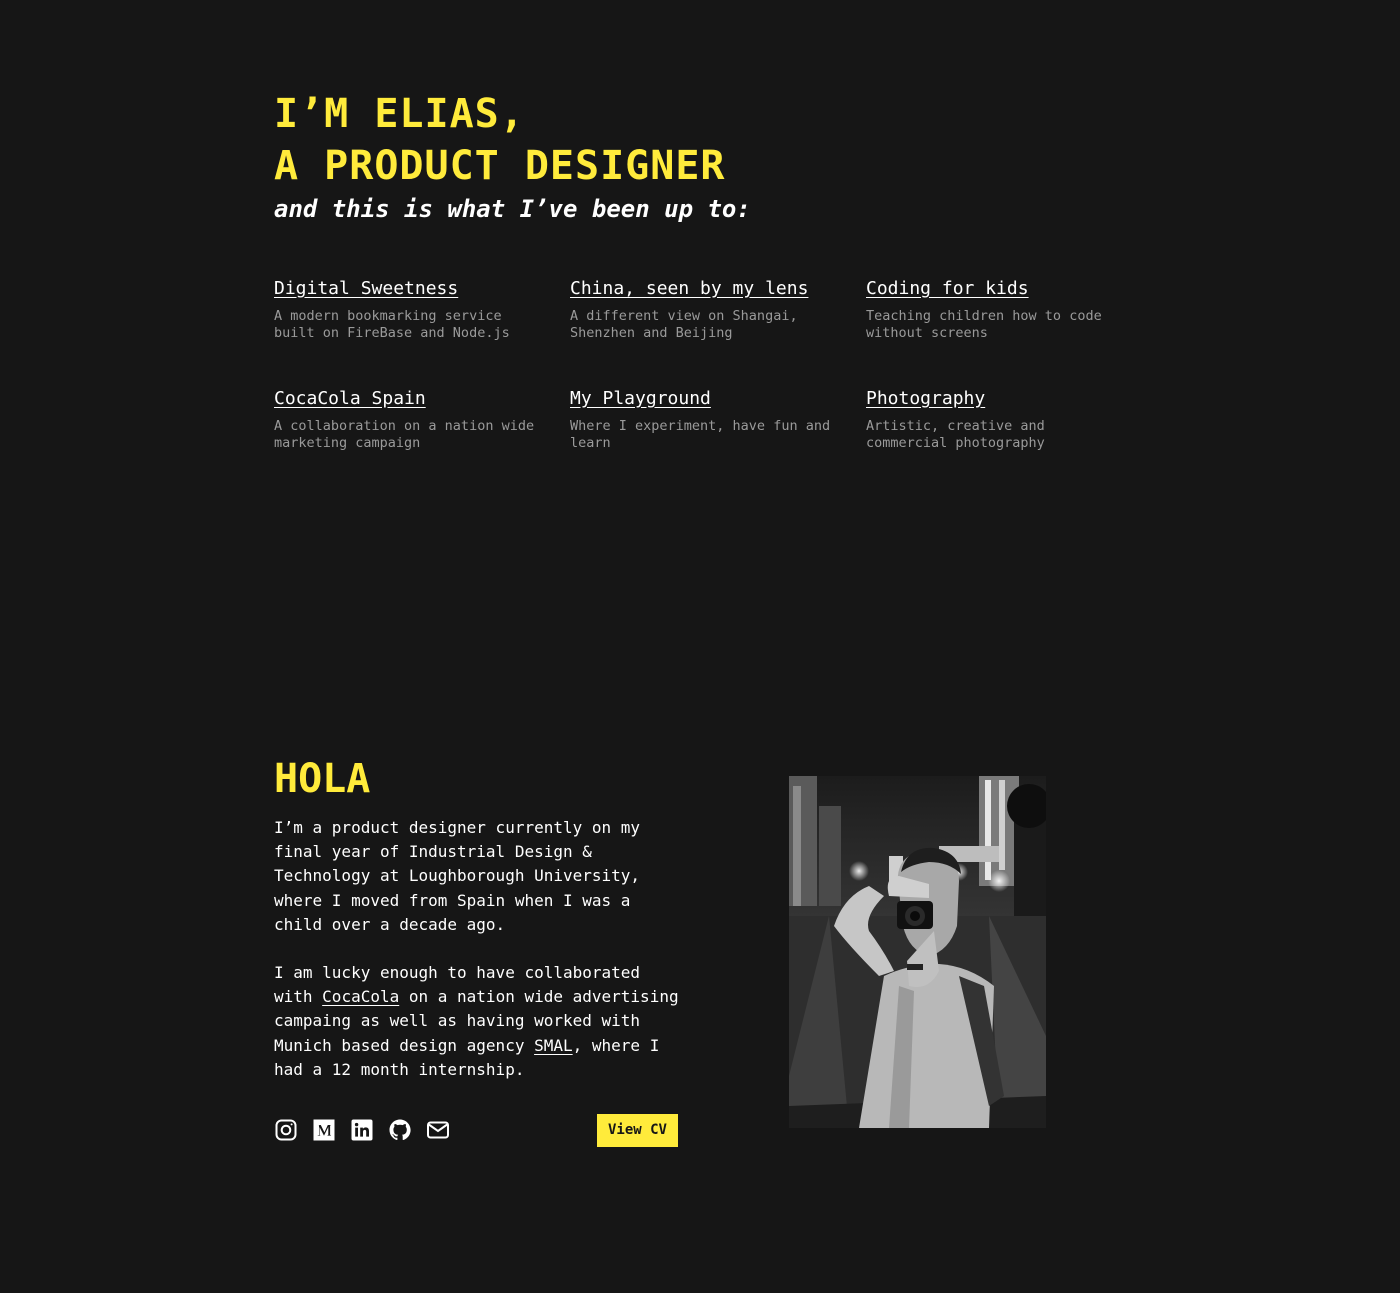  What do you see at coordinates (324, 1130) in the screenshot?
I see `medium-icon` at bounding box center [324, 1130].